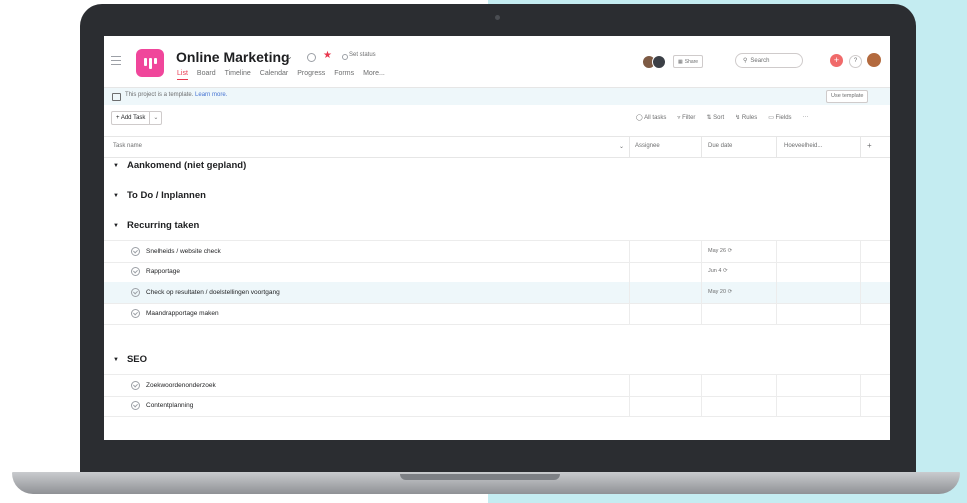 Image resolution: width=967 pixels, height=503 pixels. I want to click on section-header: ▼ Aankomend (niet gepland), so click(179, 165).